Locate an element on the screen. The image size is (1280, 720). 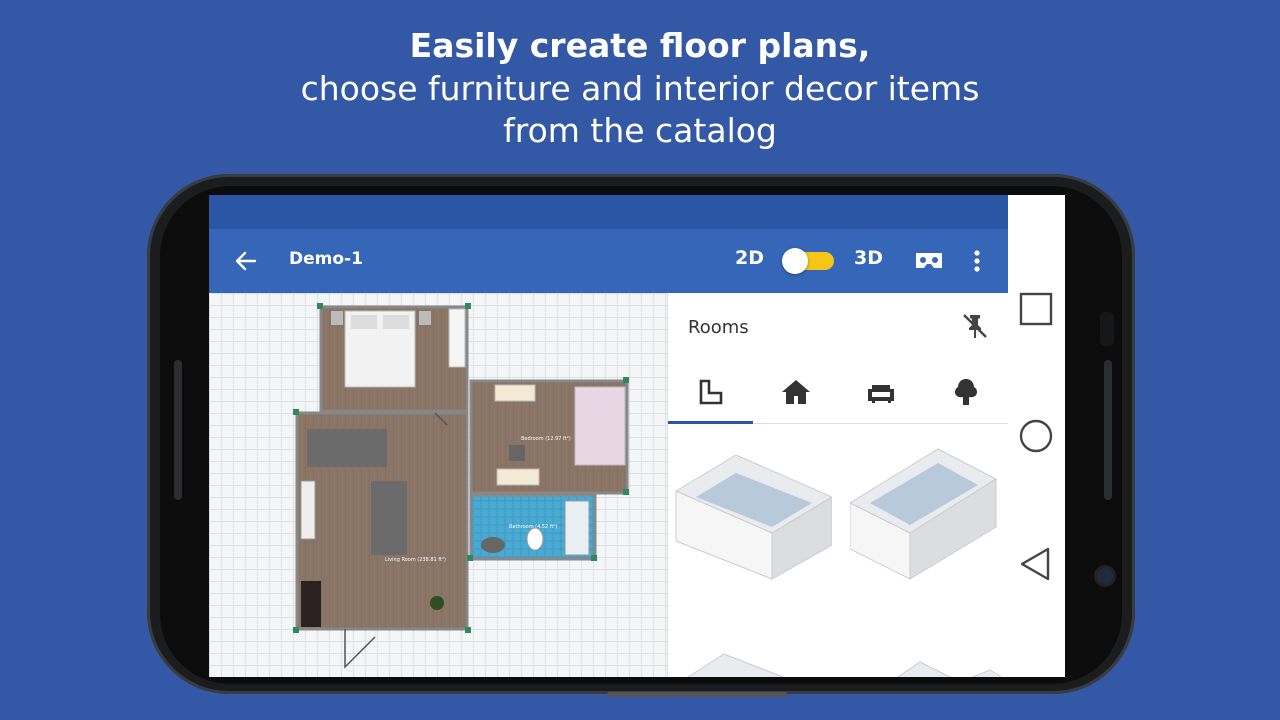
phone-camera is located at coordinates (1105, 576).